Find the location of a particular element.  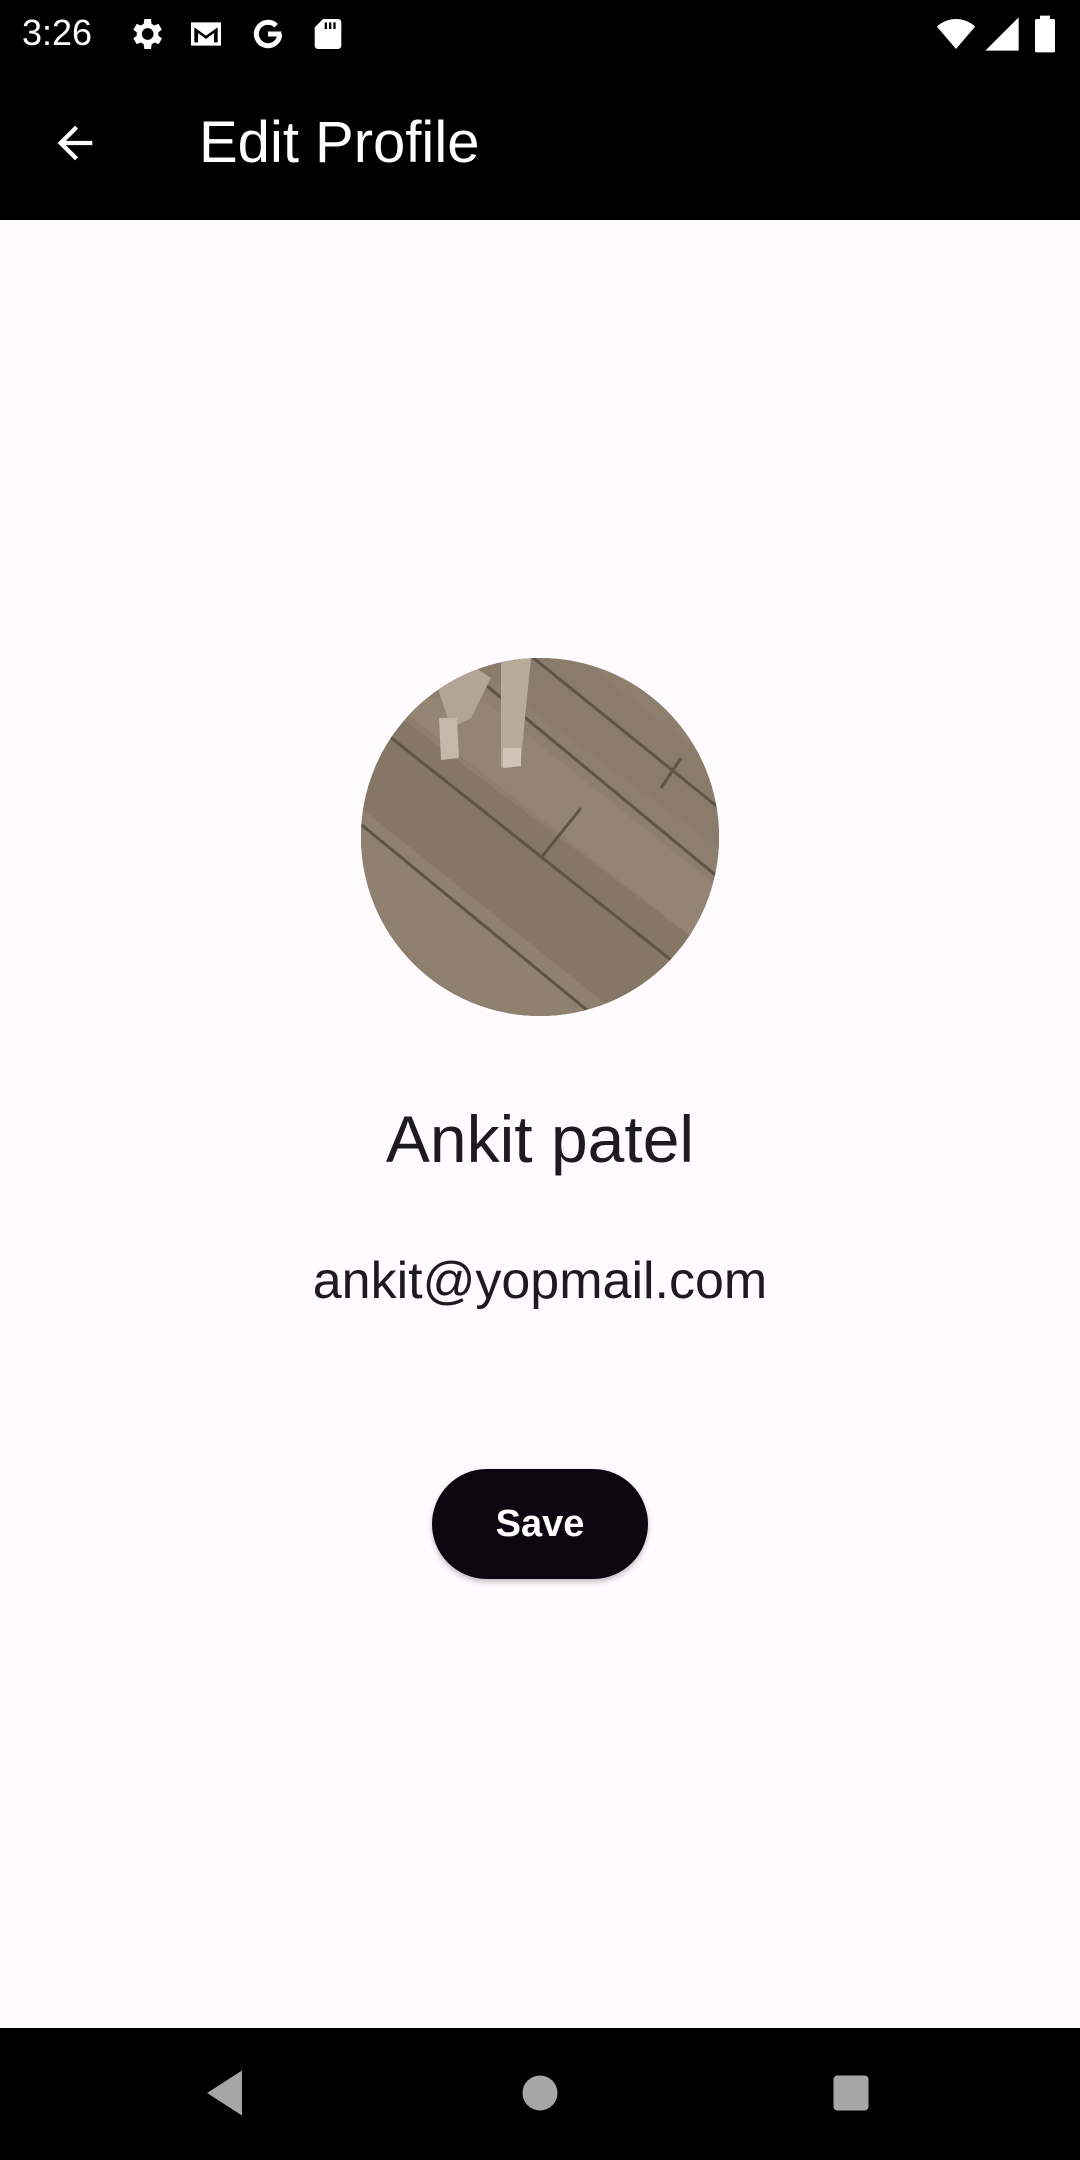

app-bar: Edit Profile is located at coordinates (540, 143).